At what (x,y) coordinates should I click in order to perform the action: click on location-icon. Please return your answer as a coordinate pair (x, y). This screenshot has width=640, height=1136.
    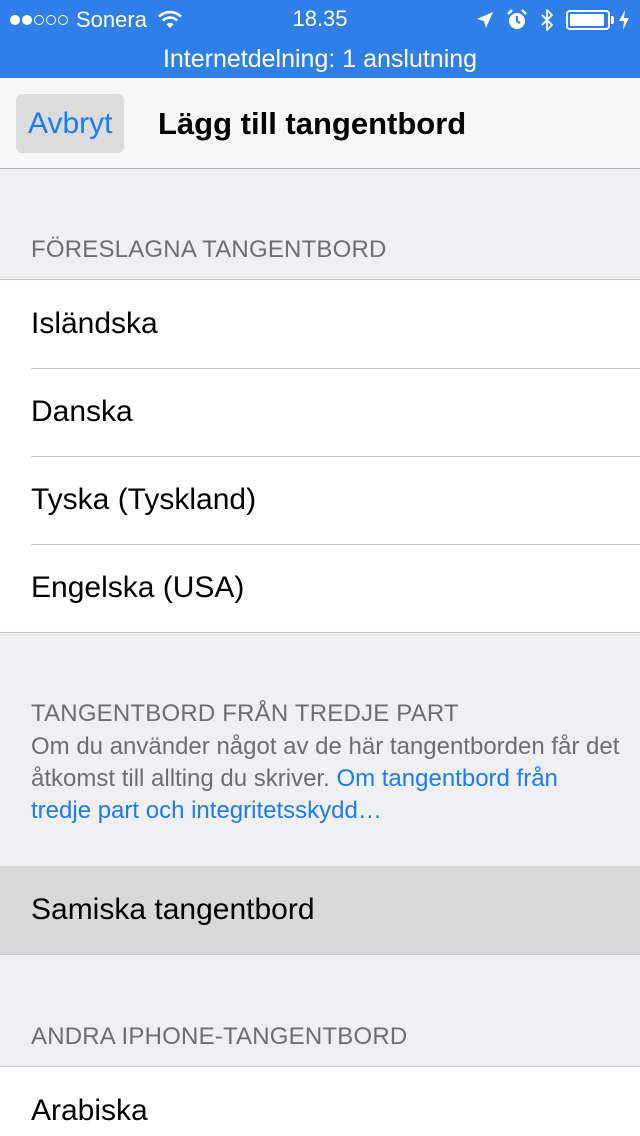
    Looking at the image, I should click on (485, 20).